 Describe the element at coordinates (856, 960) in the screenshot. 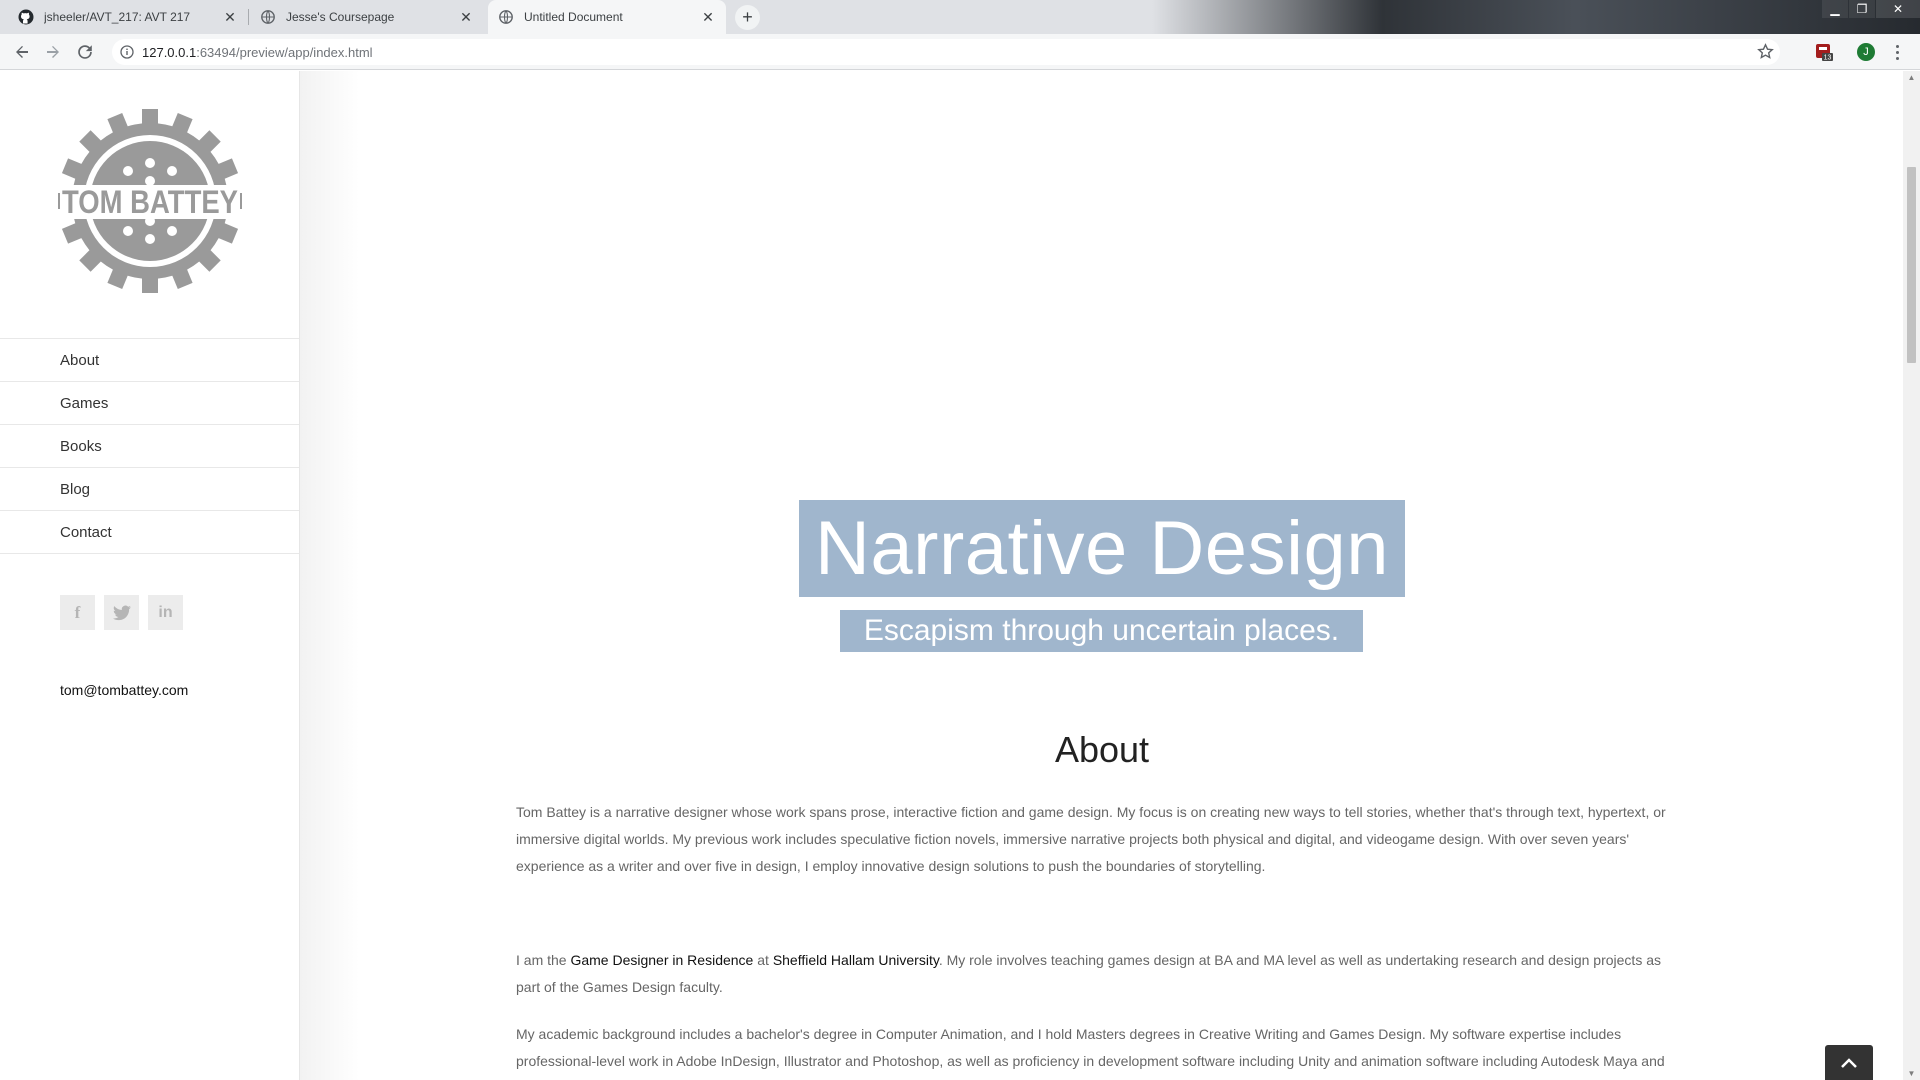

I see `sheffield-hallam-university-link: Sheffield Hallam University` at that location.